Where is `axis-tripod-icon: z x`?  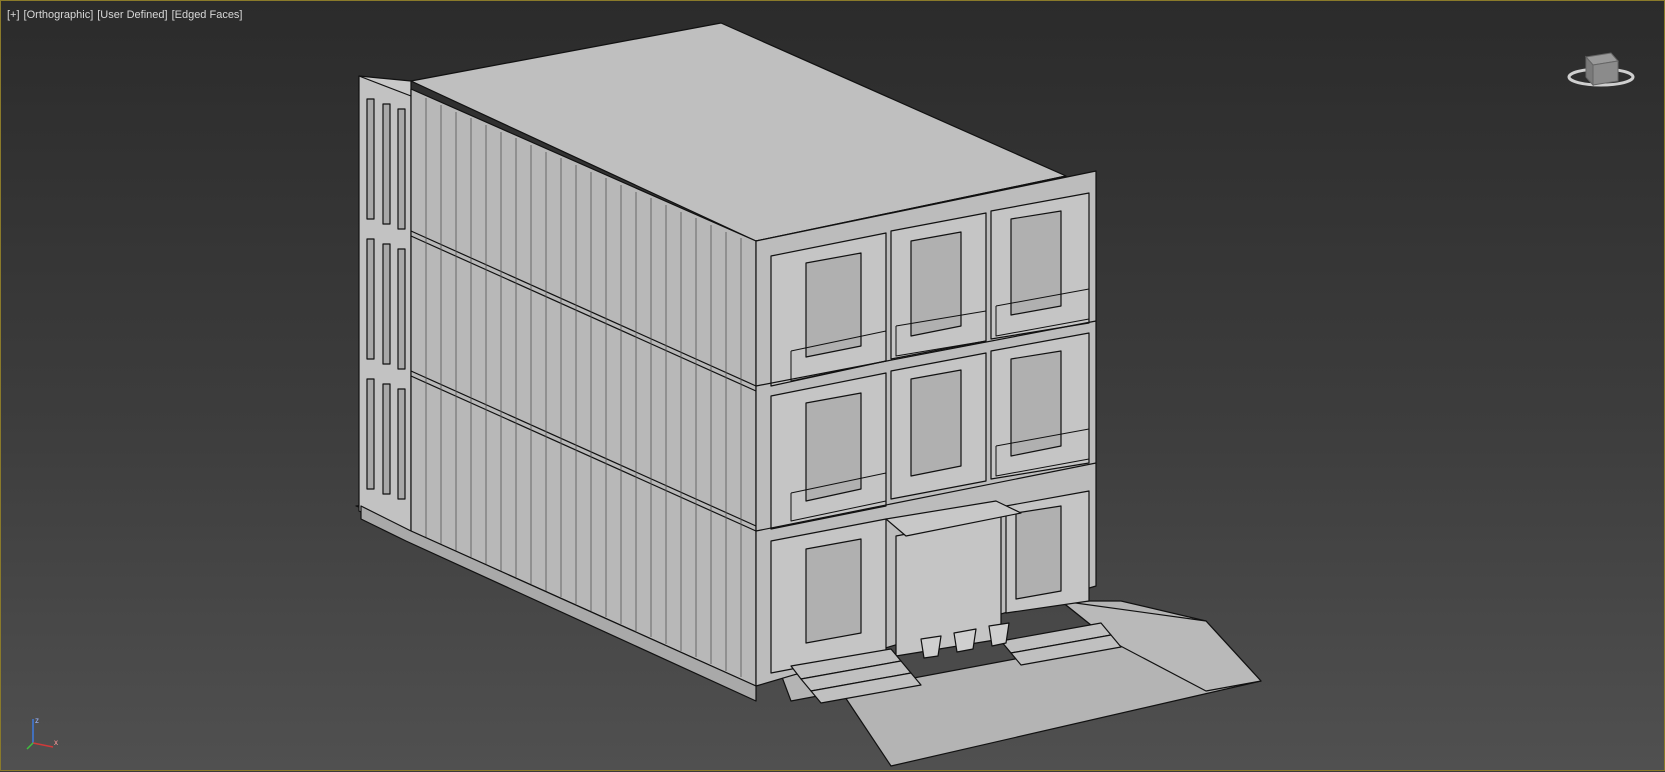
axis-tripod-icon: z x is located at coordinates (42, 733).